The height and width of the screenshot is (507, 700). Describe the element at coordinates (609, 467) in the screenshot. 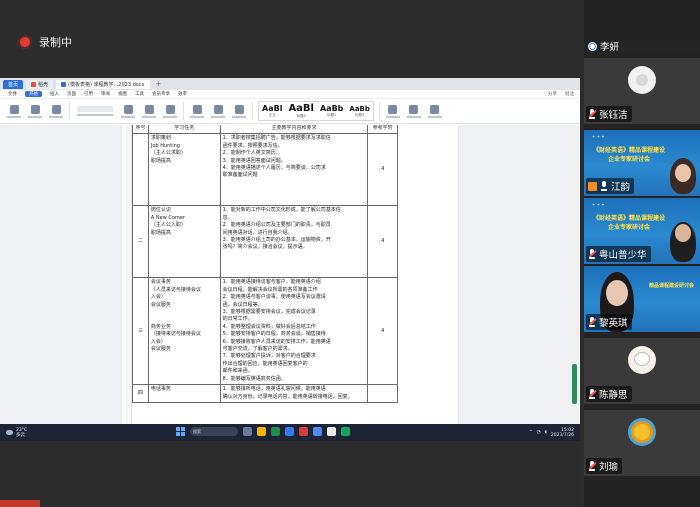

I see `participant-name: 刘瑜` at that location.